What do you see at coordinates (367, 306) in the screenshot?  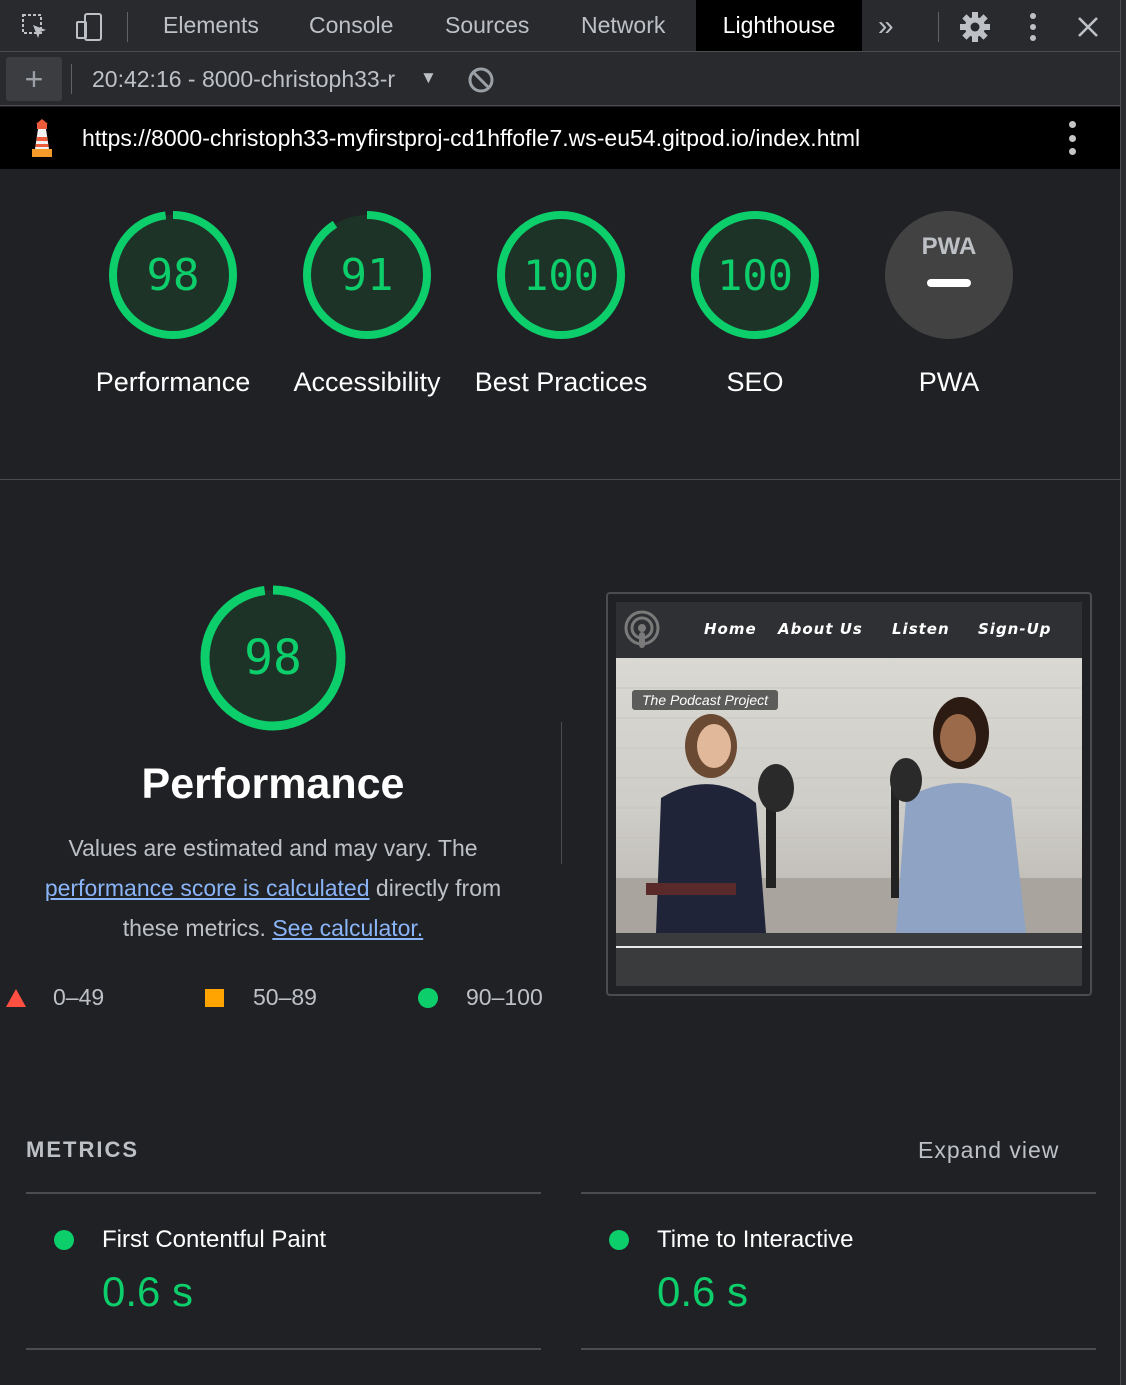 I see `gauge-accessibility: 91 Accessibility` at bounding box center [367, 306].